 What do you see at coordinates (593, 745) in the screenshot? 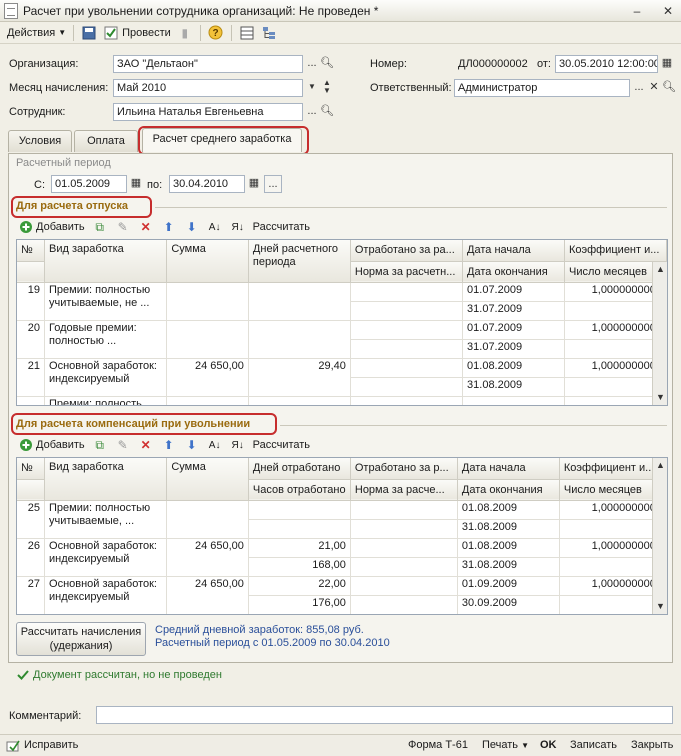
I see `save-button: Записать` at bounding box center [593, 745].